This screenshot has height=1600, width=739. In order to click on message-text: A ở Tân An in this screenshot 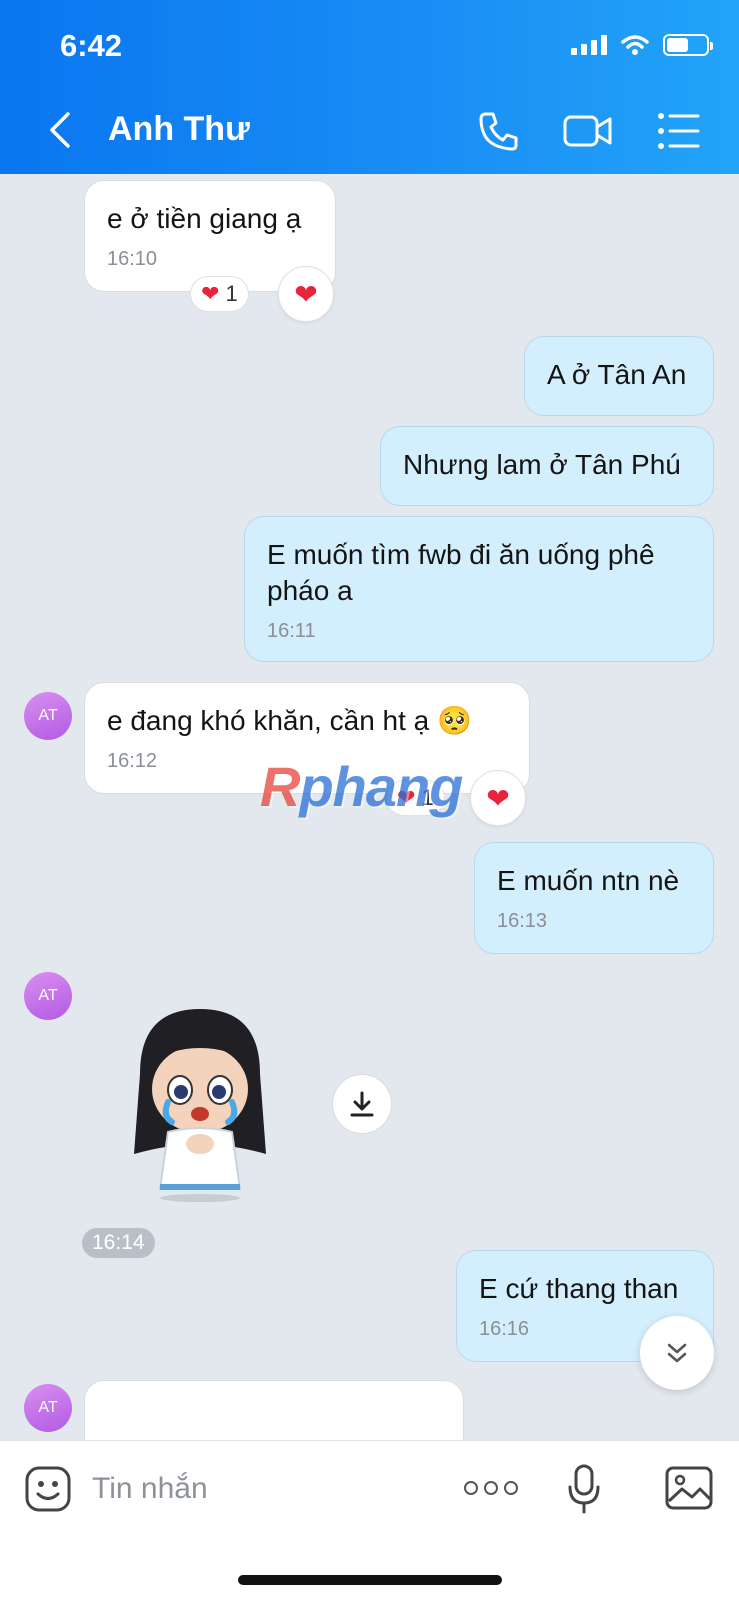, I will do `click(617, 374)`.